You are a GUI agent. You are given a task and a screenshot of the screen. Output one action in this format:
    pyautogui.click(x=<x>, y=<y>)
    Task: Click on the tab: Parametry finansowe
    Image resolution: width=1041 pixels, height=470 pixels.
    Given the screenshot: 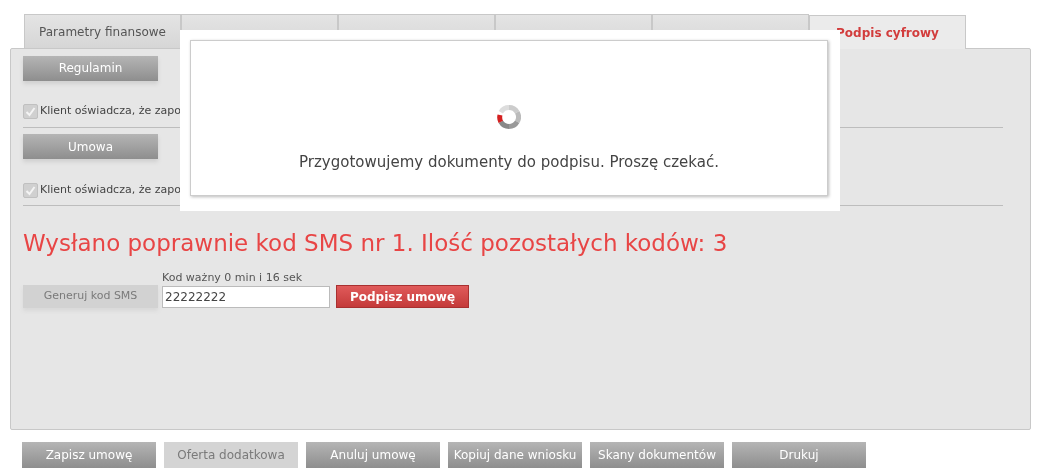 What is the action you would take?
    pyautogui.click(x=102, y=31)
    